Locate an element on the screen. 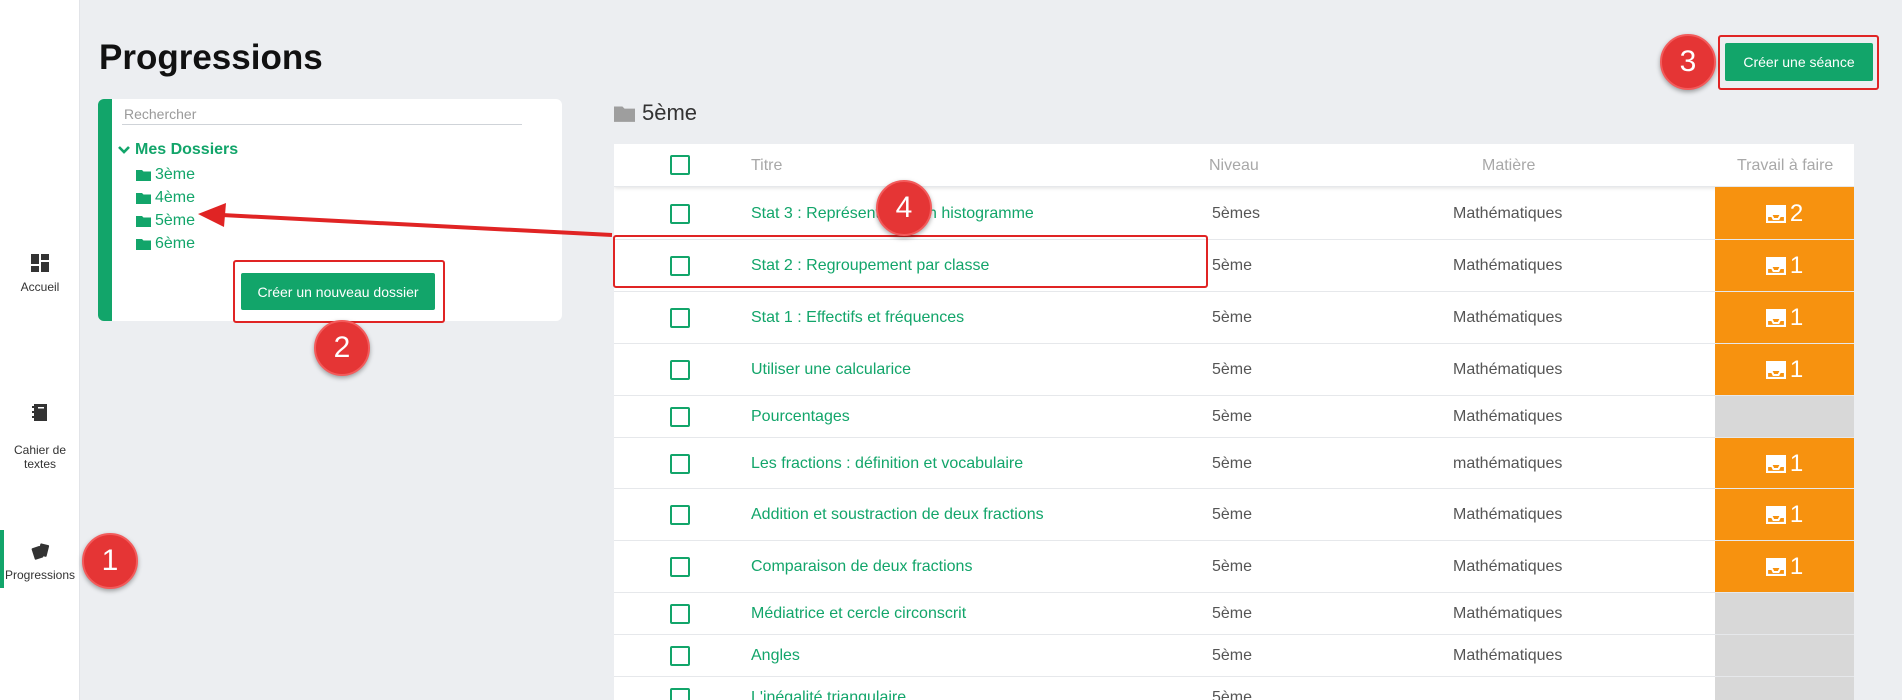 The width and height of the screenshot is (1902, 700). annotation-badge: 3 is located at coordinates (1688, 62).